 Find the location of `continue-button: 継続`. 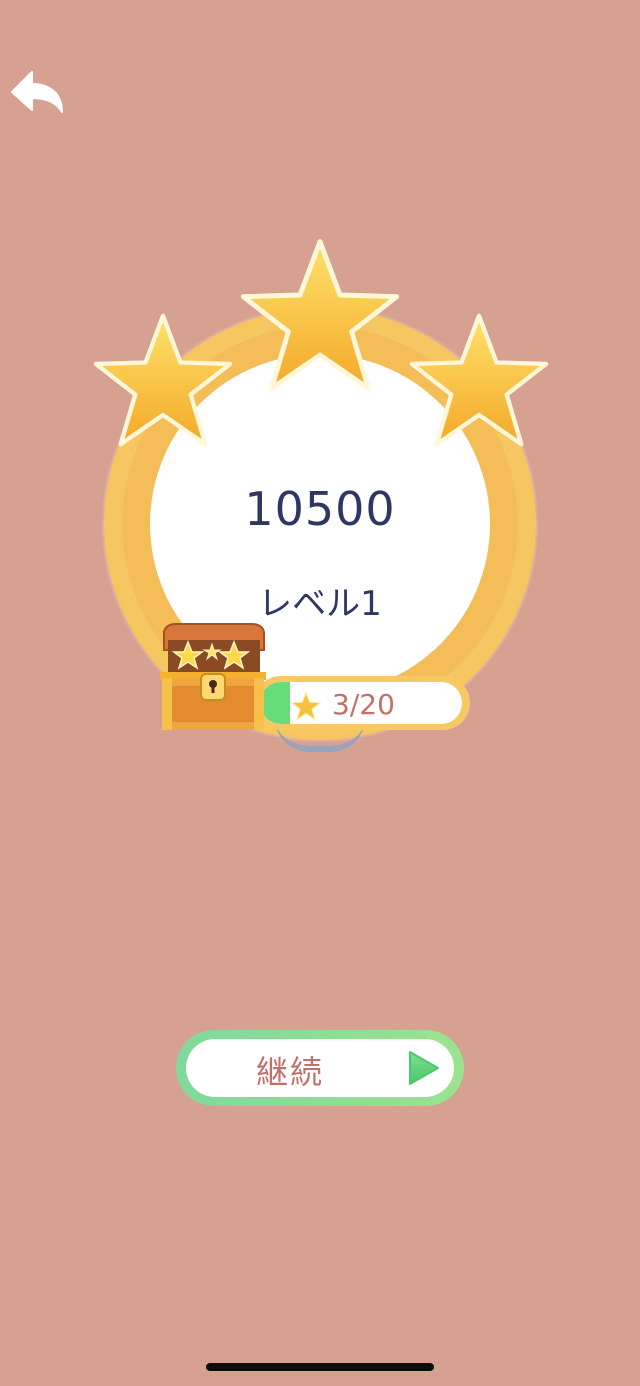

continue-button: 継続 is located at coordinates (320, 1068).